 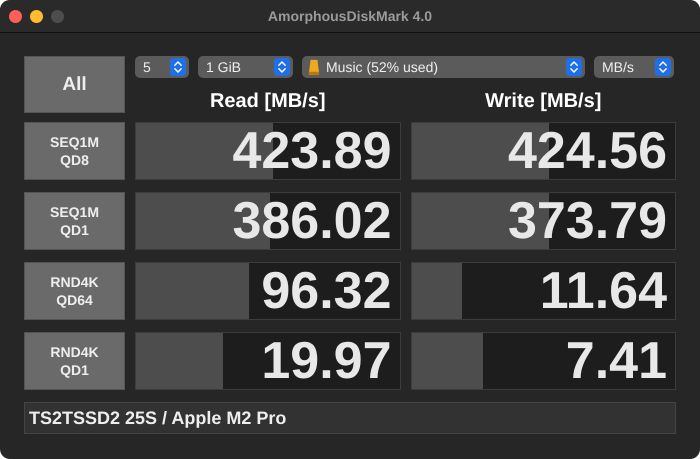 What do you see at coordinates (312, 221) in the screenshot?
I see `result-value: 386.02` at bounding box center [312, 221].